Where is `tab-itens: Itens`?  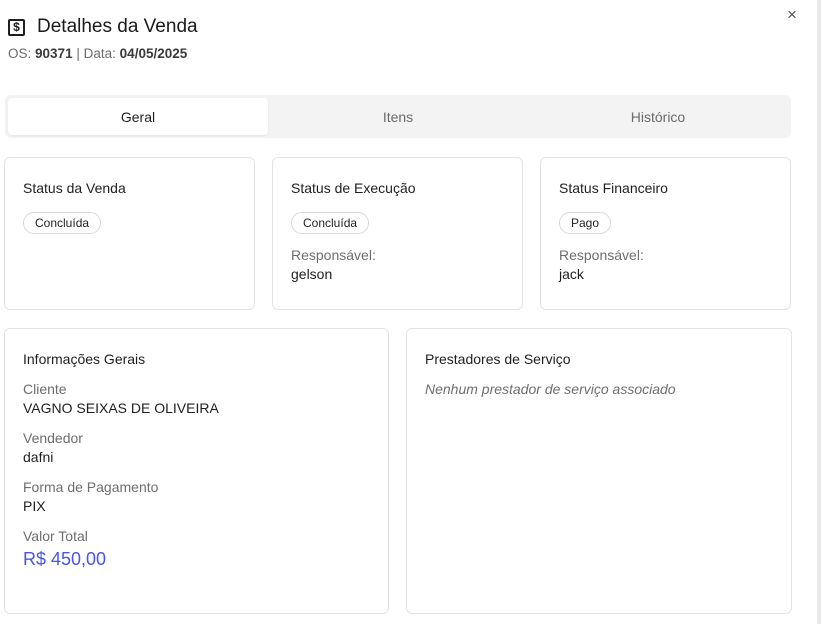 tab-itens: Itens is located at coordinates (398, 116).